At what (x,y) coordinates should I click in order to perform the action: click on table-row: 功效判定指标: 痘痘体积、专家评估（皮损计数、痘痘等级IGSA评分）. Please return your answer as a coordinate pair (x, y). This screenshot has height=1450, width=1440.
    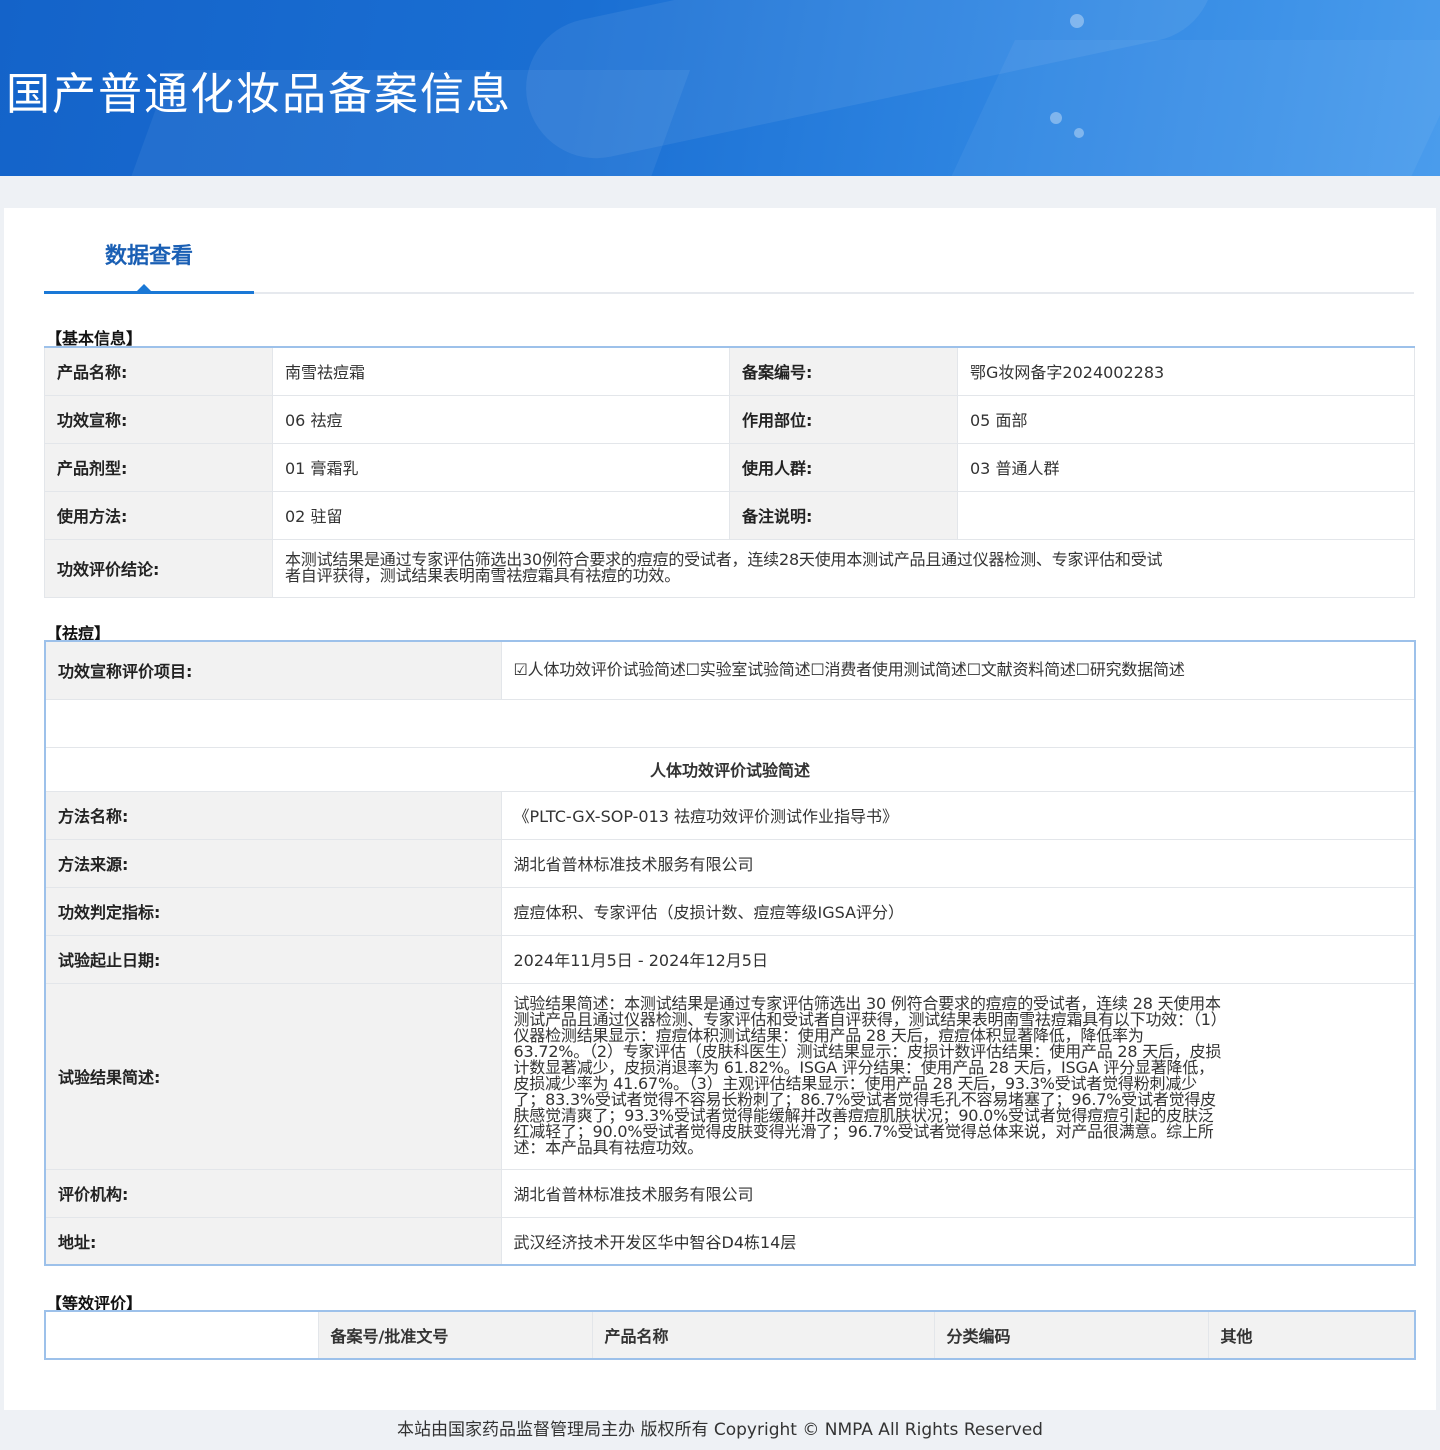
    Looking at the image, I should click on (730, 911).